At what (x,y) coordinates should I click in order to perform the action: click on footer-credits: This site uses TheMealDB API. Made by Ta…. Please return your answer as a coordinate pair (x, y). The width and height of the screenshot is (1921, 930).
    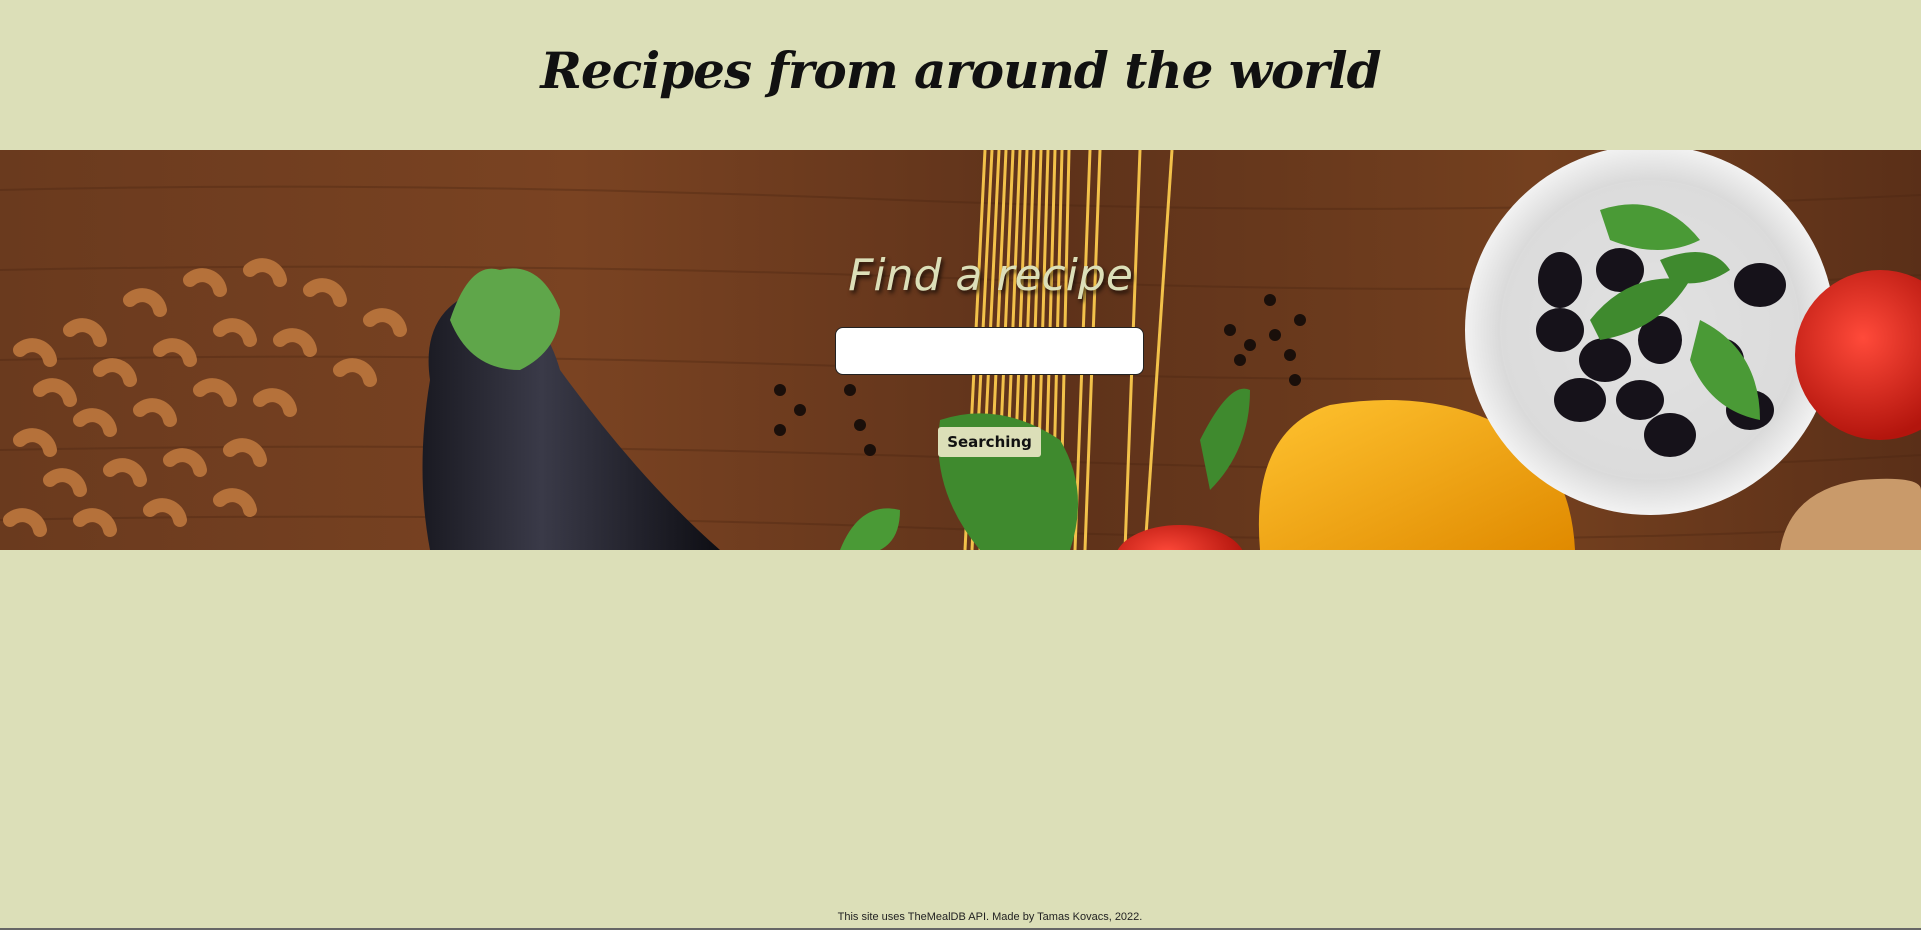
    Looking at the image, I should click on (990, 917).